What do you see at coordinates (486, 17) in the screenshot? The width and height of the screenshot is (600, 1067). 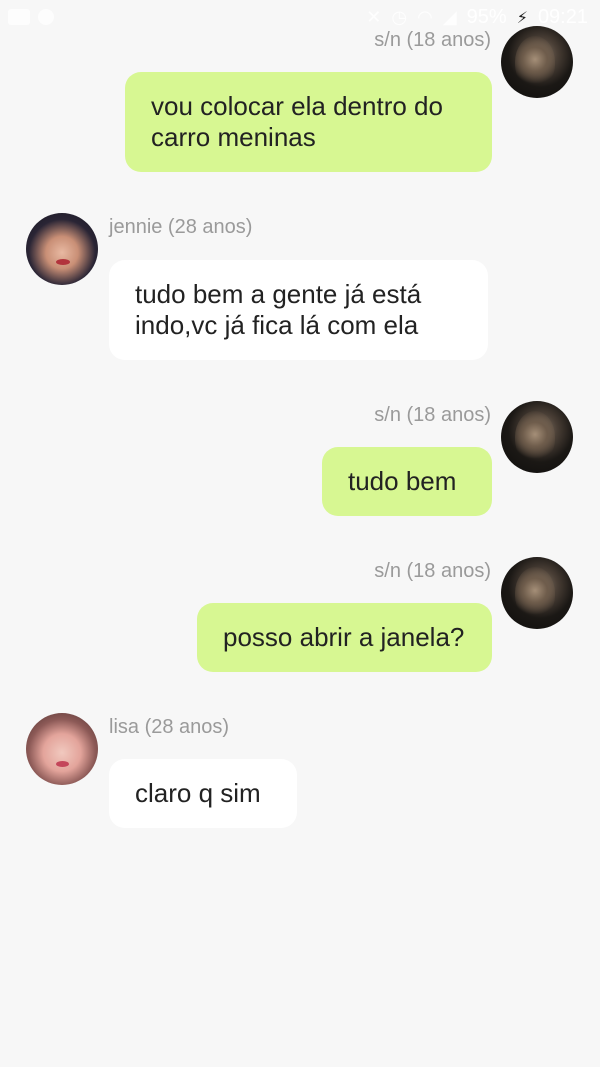 I see `battery-percent: 95%` at bounding box center [486, 17].